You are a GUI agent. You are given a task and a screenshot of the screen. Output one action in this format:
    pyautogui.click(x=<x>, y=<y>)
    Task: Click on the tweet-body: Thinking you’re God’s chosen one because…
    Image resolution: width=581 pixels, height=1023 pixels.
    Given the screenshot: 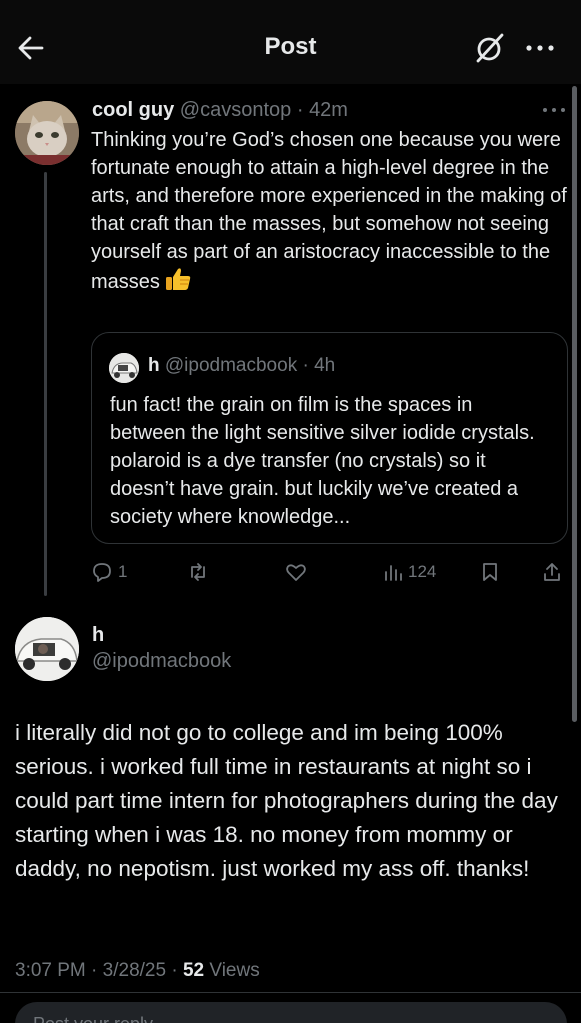 What is the action you would take?
    pyautogui.click(x=329, y=211)
    